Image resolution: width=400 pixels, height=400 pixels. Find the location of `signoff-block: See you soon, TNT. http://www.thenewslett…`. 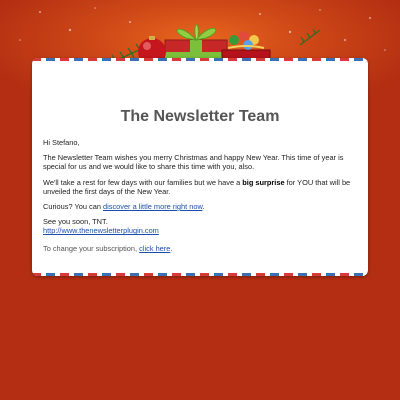

signoff-block: See you soon, TNT. http://www.thenewslett… is located at coordinates (200, 226).